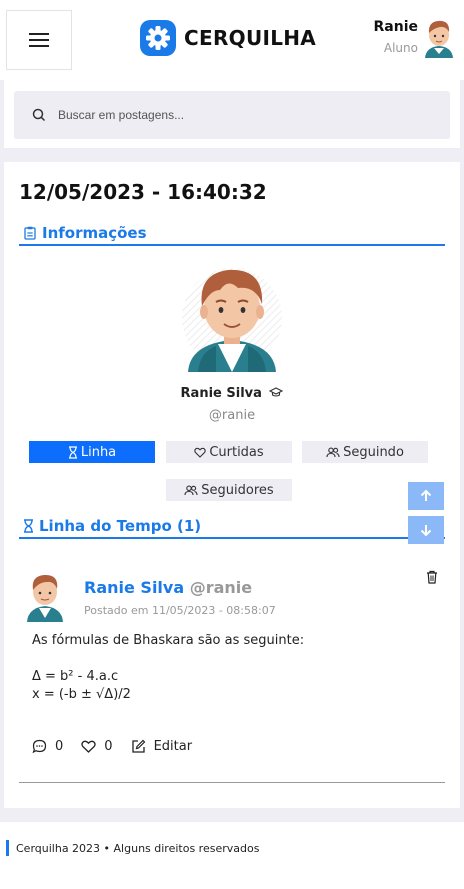 This screenshot has height=889, width=464. I want to click on scroll-down-button, so click(426, 530).